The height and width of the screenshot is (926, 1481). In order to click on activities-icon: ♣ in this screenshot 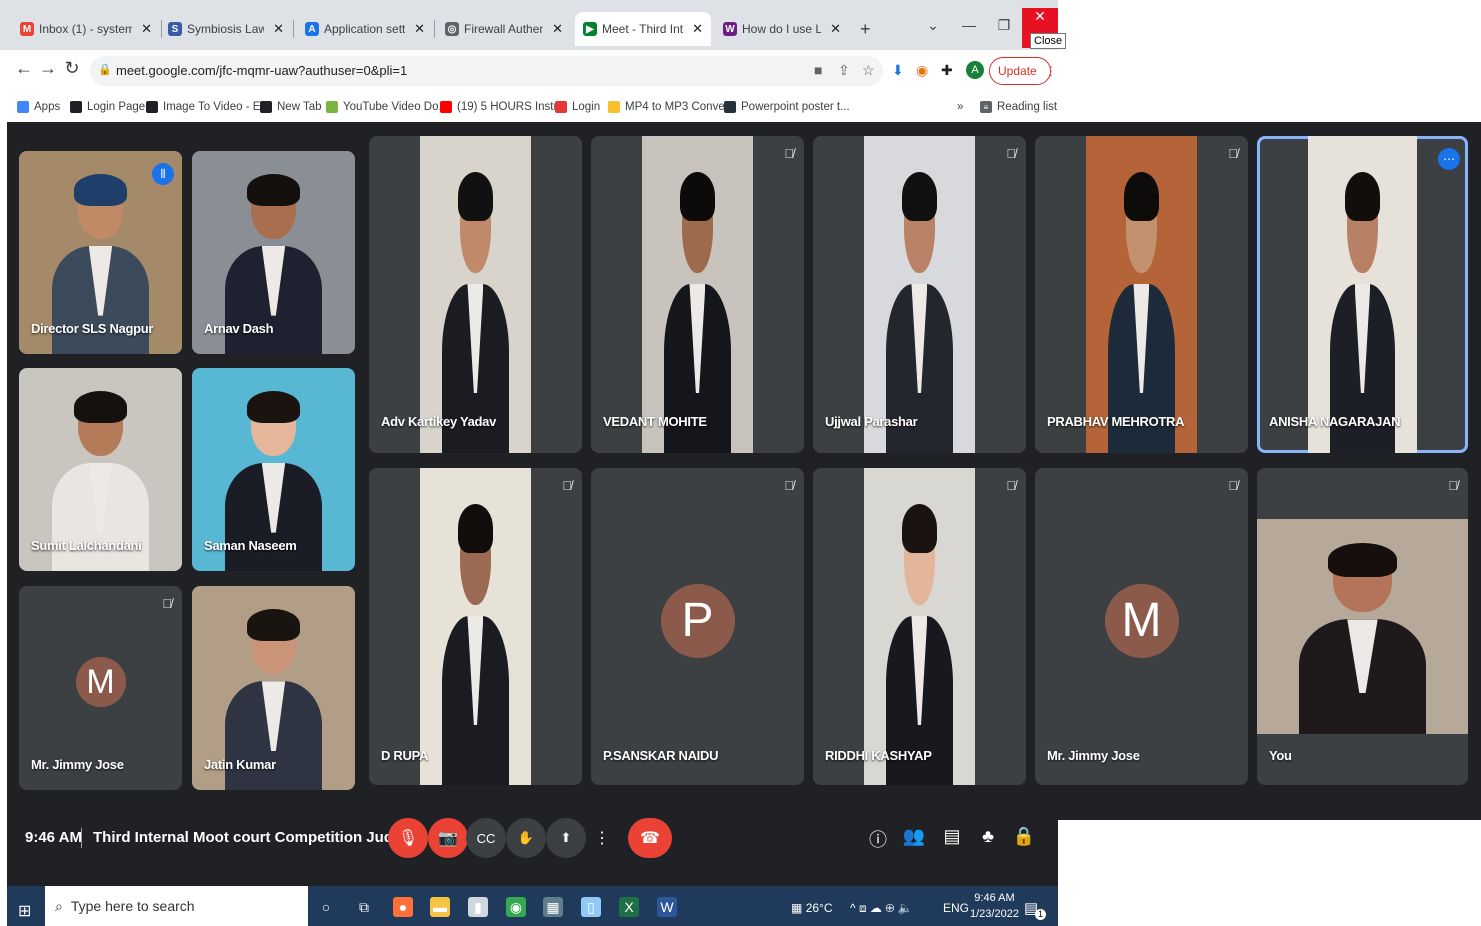, I will do `click(988, 836)`.